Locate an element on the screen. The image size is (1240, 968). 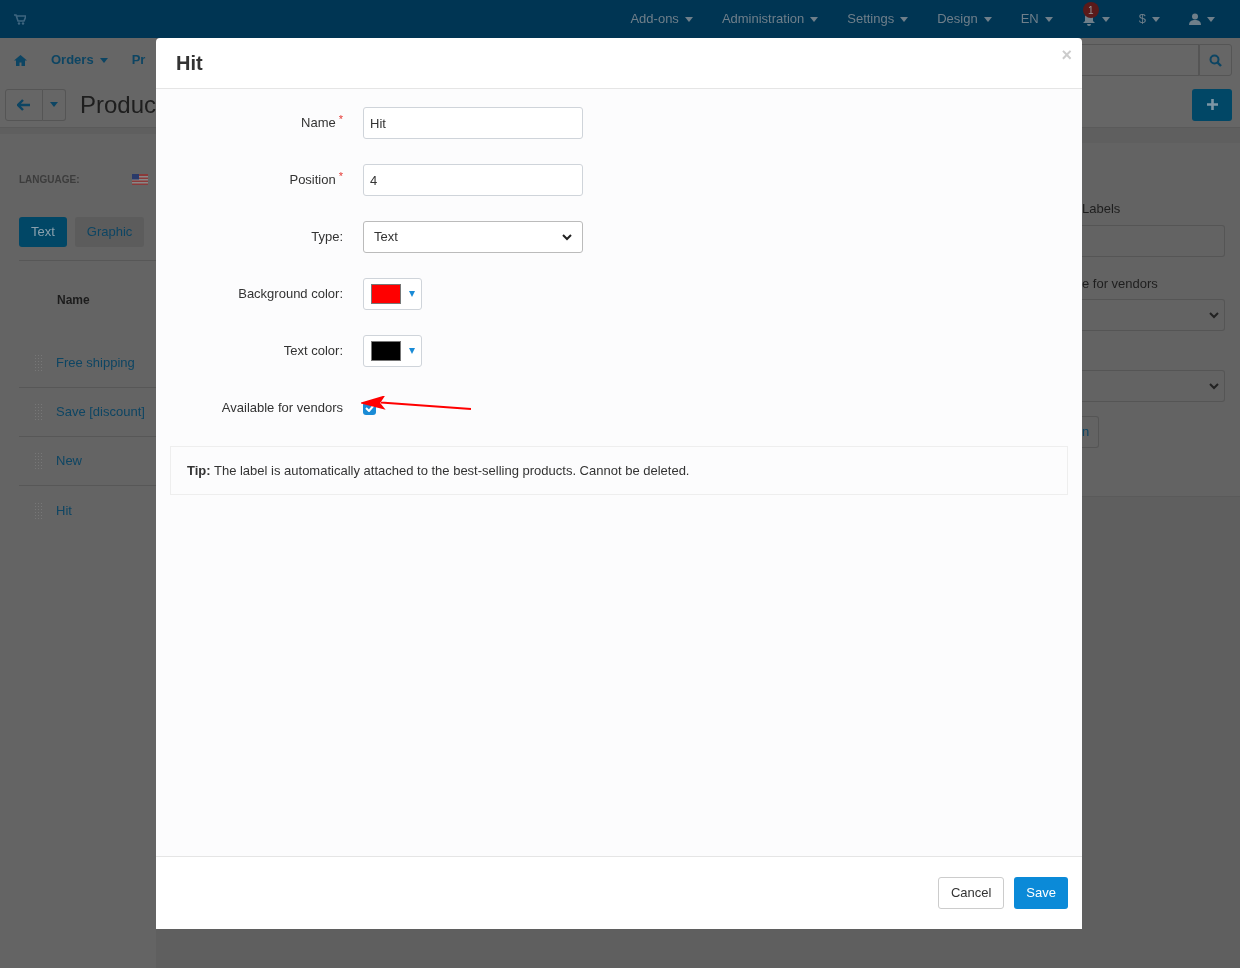
tab: Text is located at coordinates (43, 232).